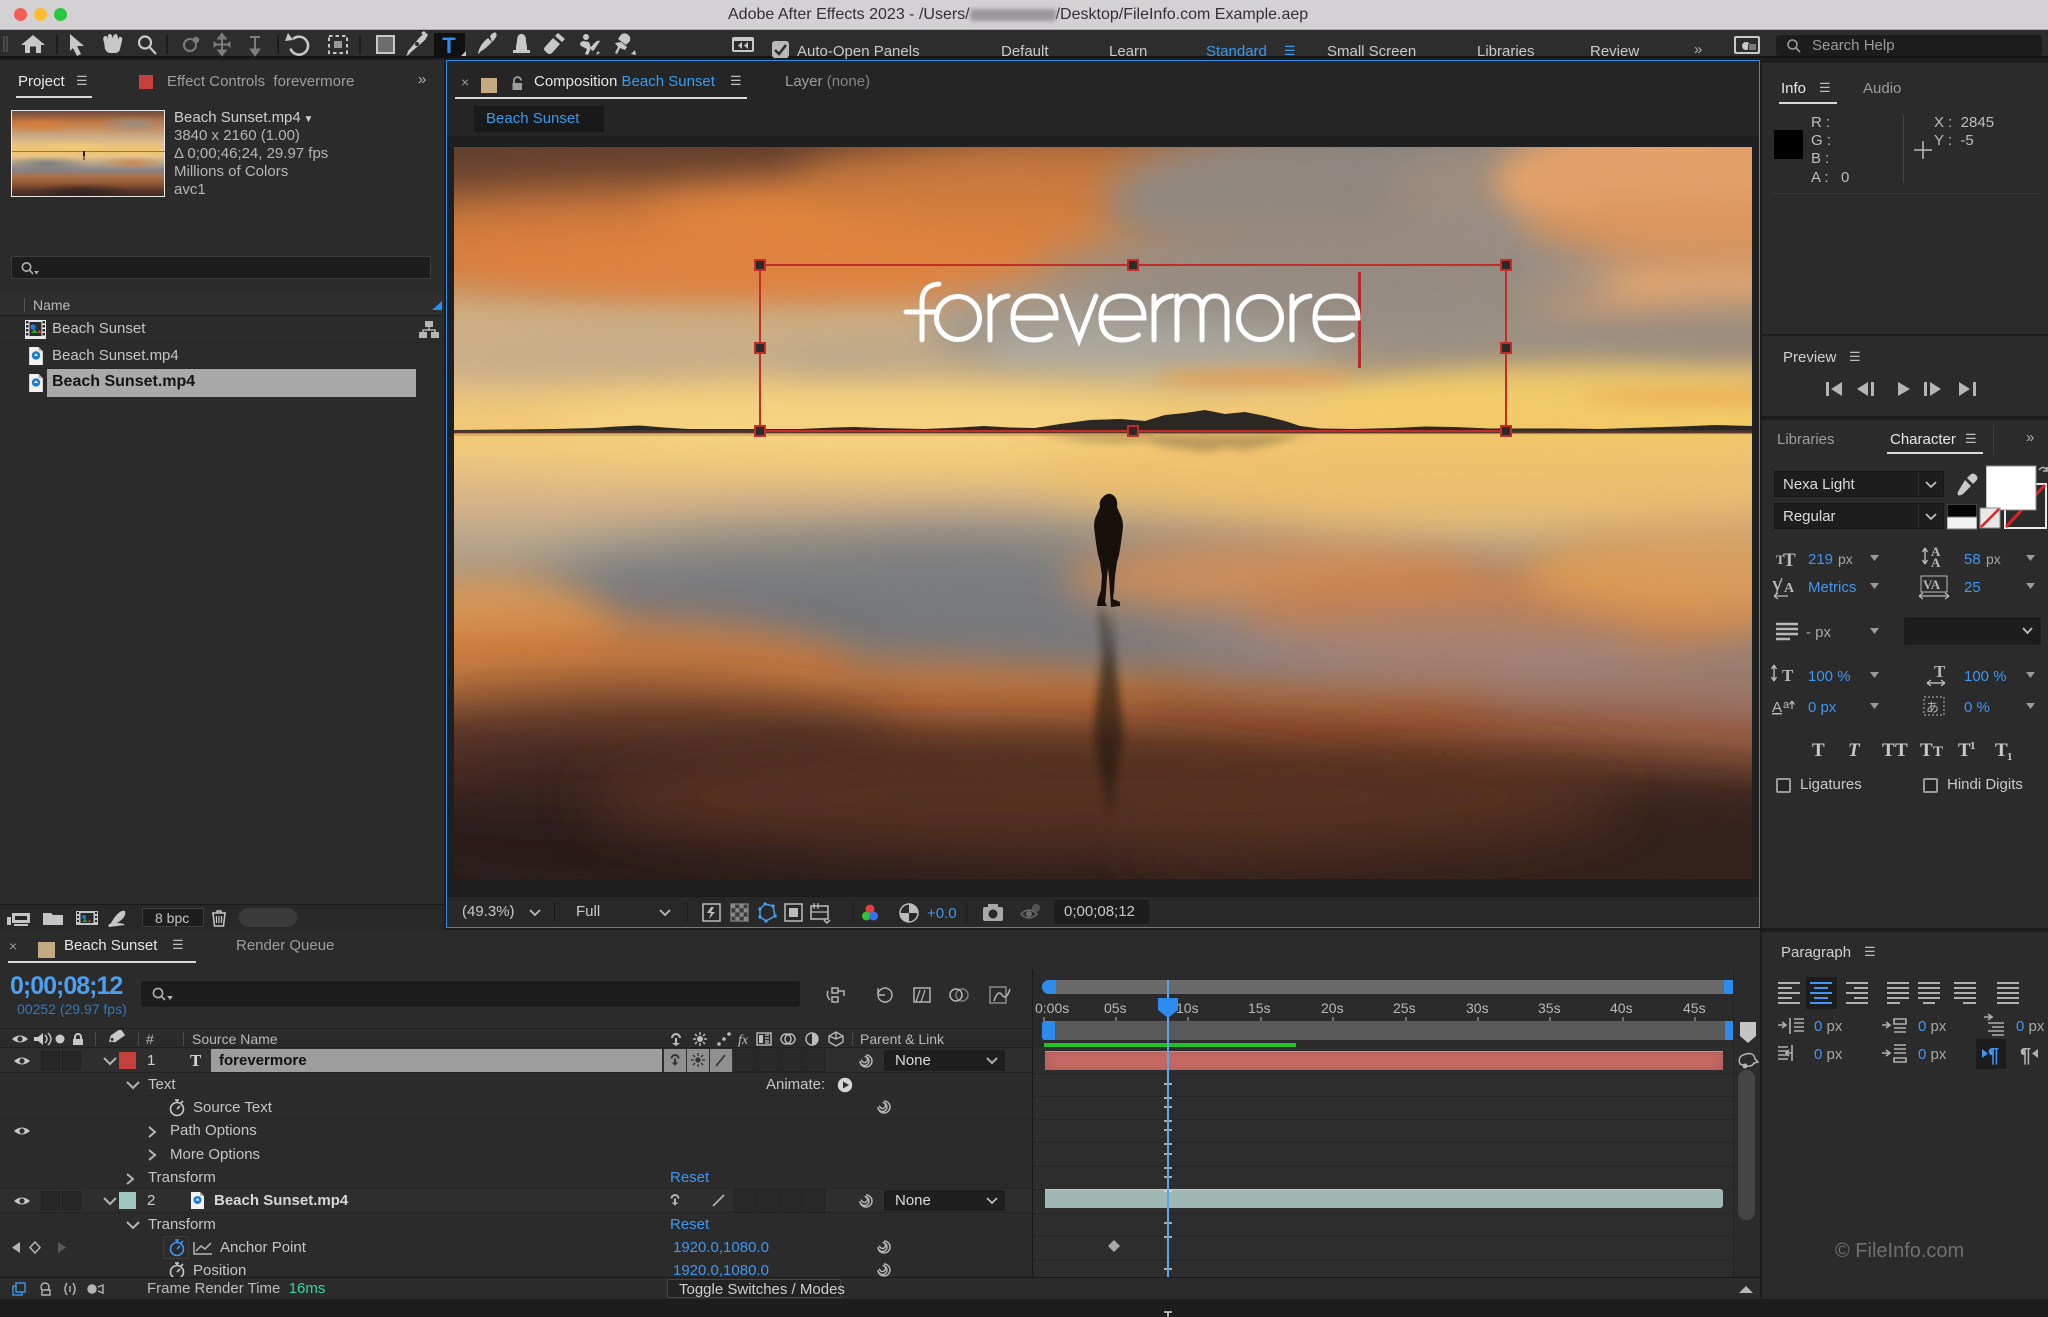 The height and width of the screenshot is (1317, 2048). I want to click on svg-text: VA, so click(1932, 584).